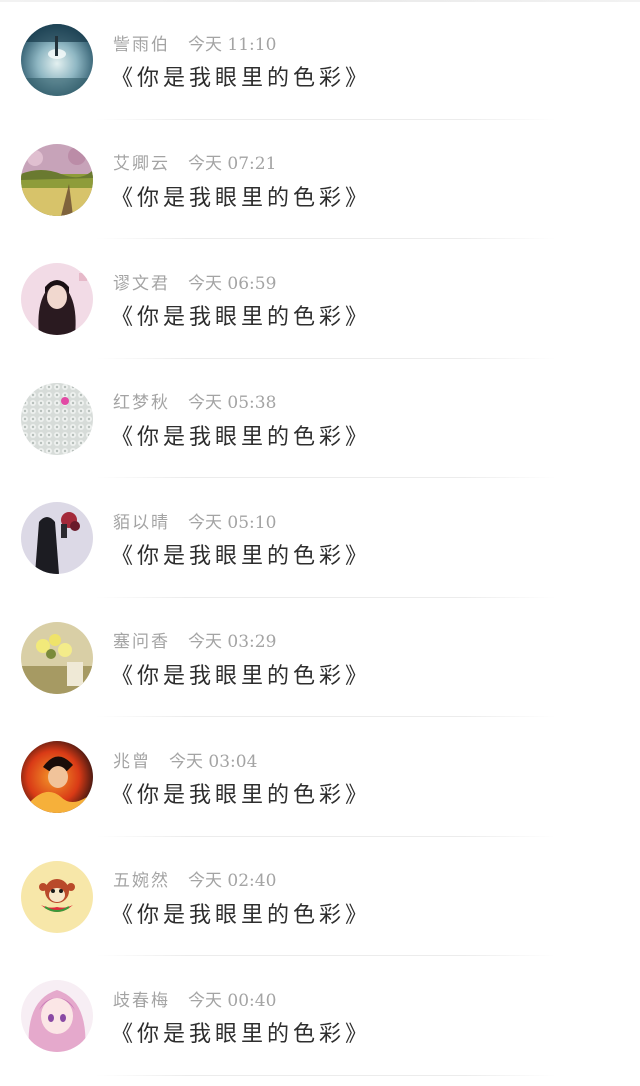 Image resolution: width=640 pixels, height=1086 pixels. I want to click on timestamp-time: 11:10, so click(252, 44).